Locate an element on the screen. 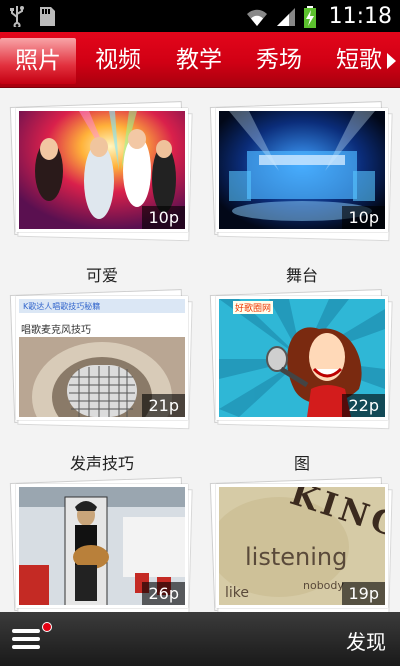 This screenshot has width=400, height=666. discover-button: 发现 is located at coordinates (366, 640).